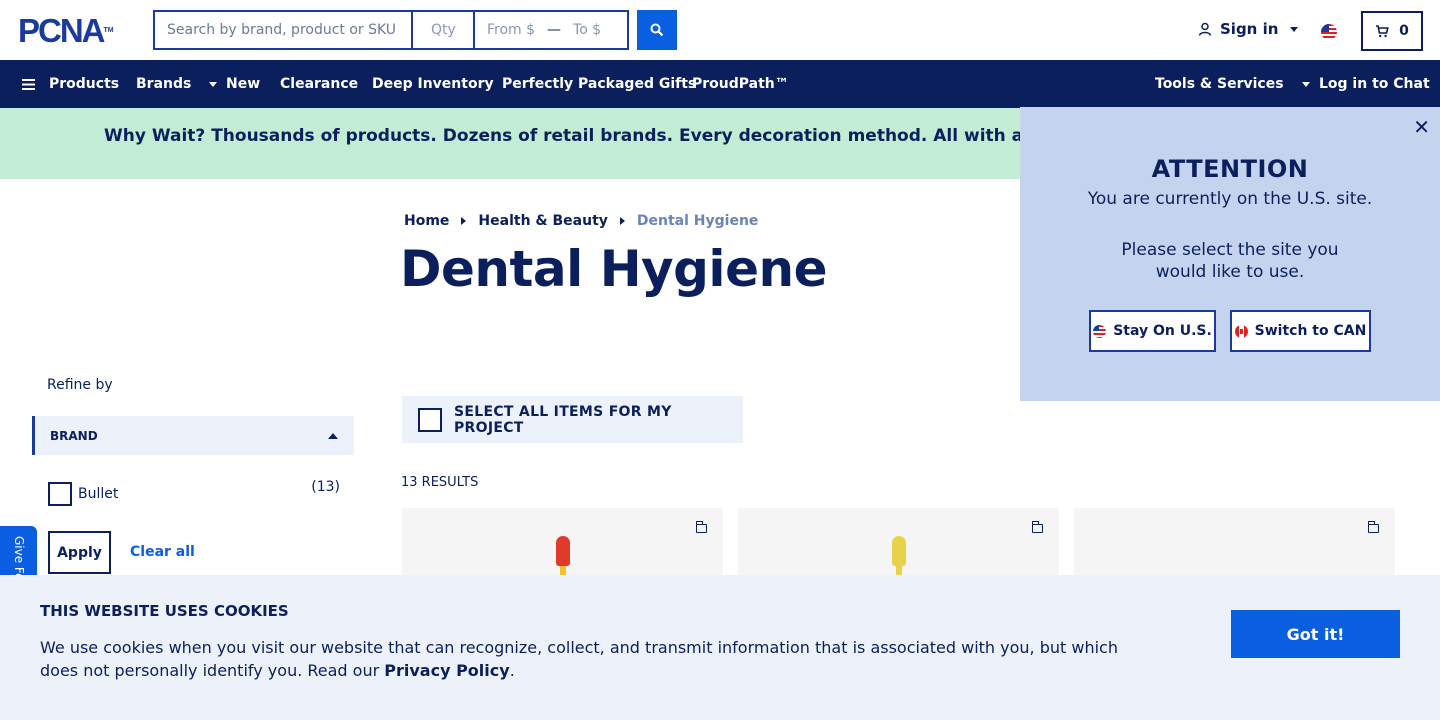 The width and height of the screenshot is (1440, 720). What do you see at coordinates (554, 30) in the screenshot?
I see `price-range-dash: —` at bounding box center [554, 30].